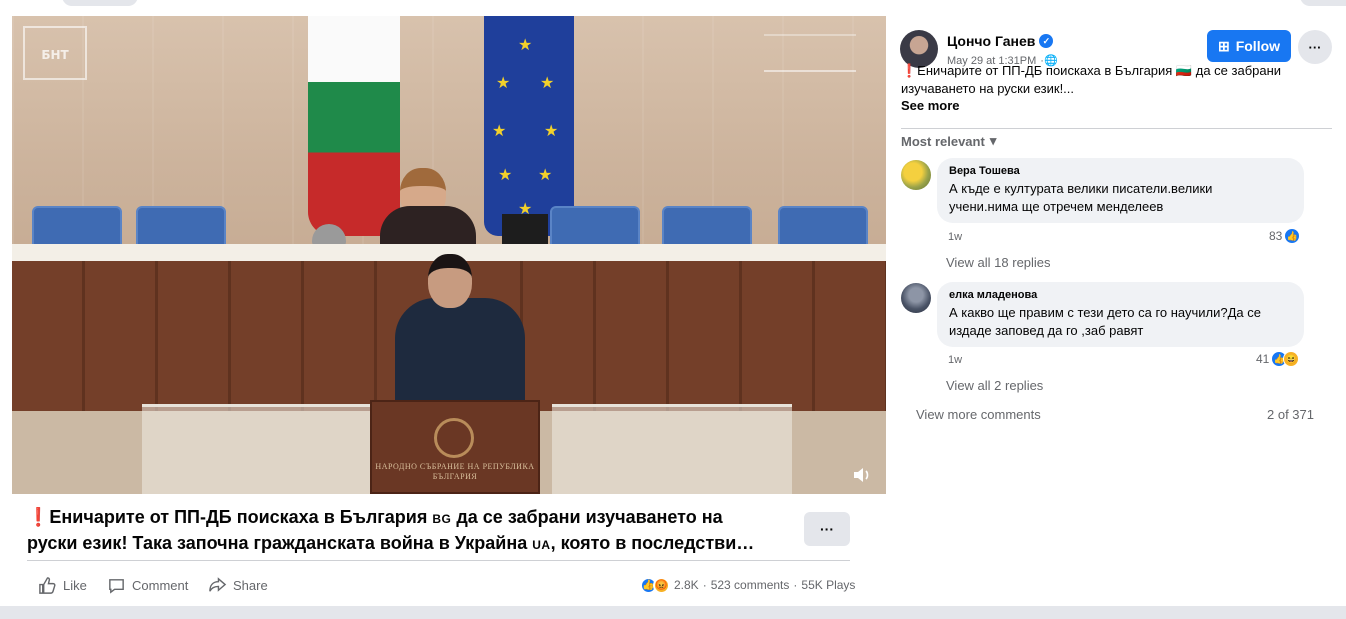 Image resolution: width=1346 pixels, height=619 pixels. What do you see at coordinates (1290, 414) in the screenshot?
I see `comment-count: 2 of 371` at bounding box center [1290, 414].